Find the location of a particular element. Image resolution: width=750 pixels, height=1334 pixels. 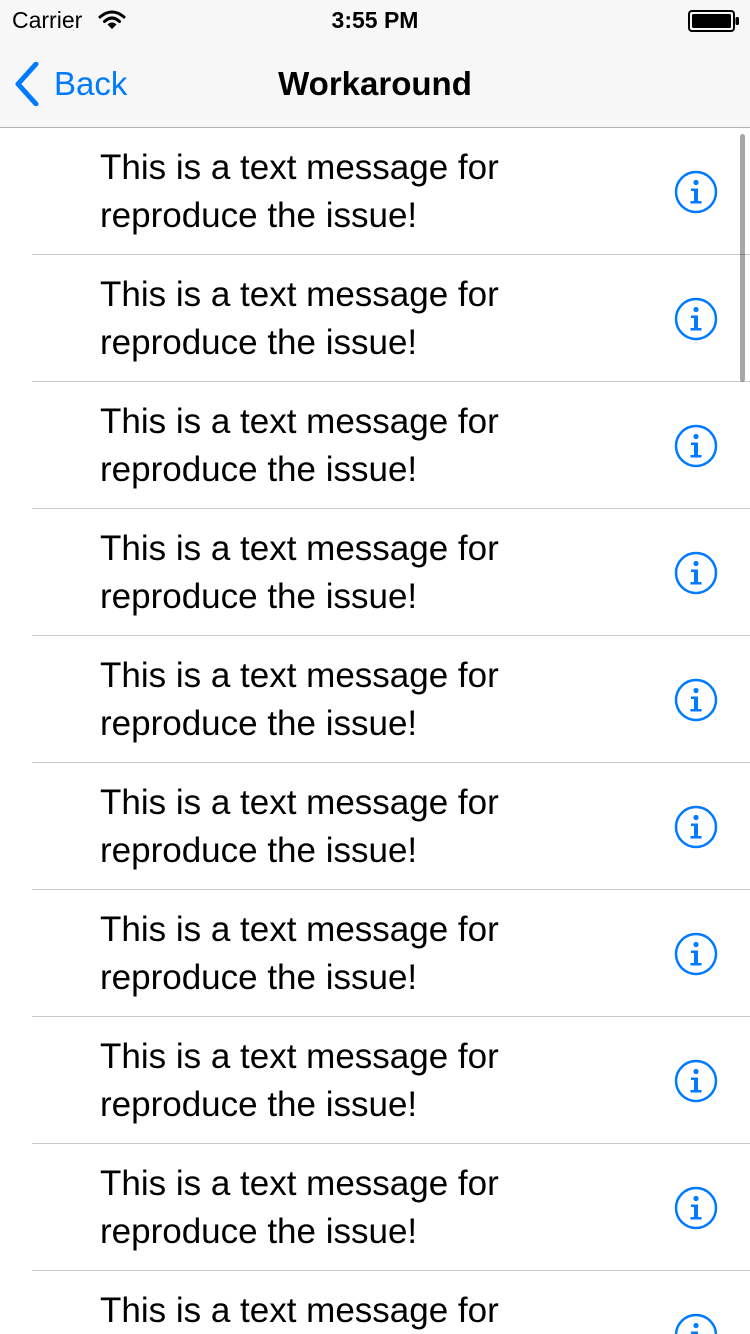

battery-icon is located at coordinates (713, 21).